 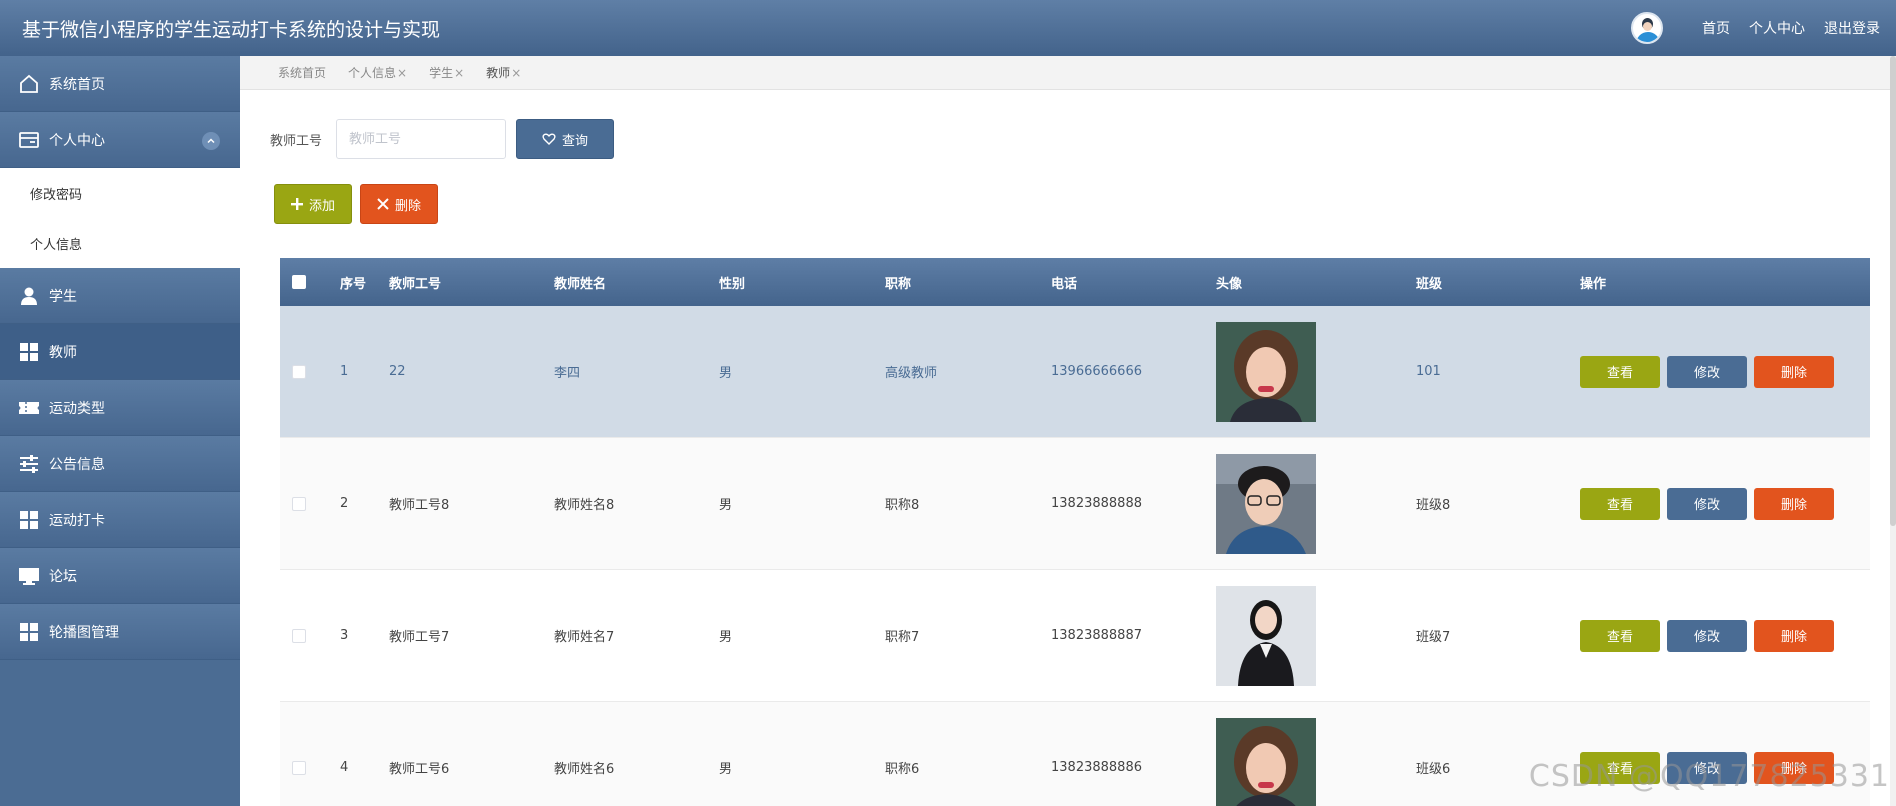 I want to click on row-teacher-name: 教师姓名7, so click(x=584, y=637).